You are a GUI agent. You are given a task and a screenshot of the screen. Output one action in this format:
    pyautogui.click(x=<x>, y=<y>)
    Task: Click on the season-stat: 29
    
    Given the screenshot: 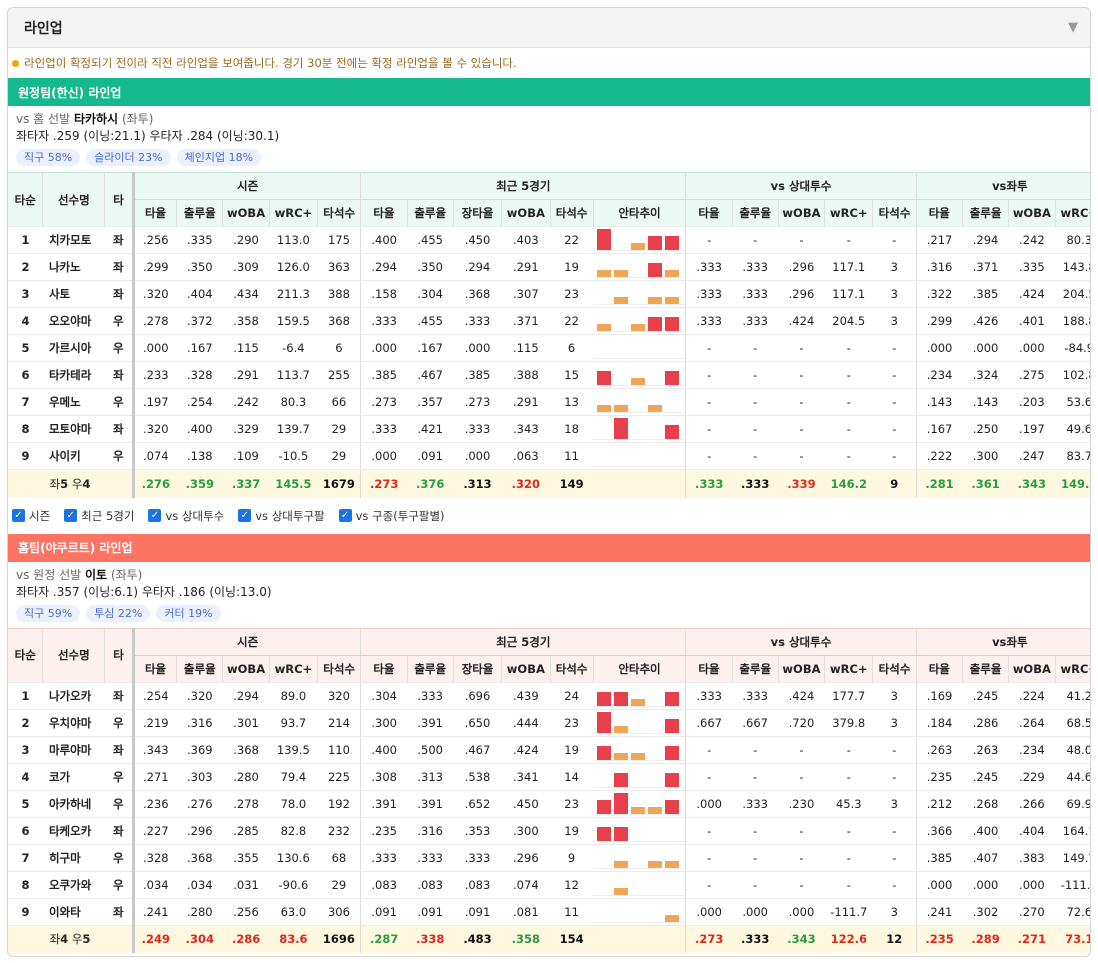 What is the action you would take?
    pyautogui.click(x=339, y=429)
    